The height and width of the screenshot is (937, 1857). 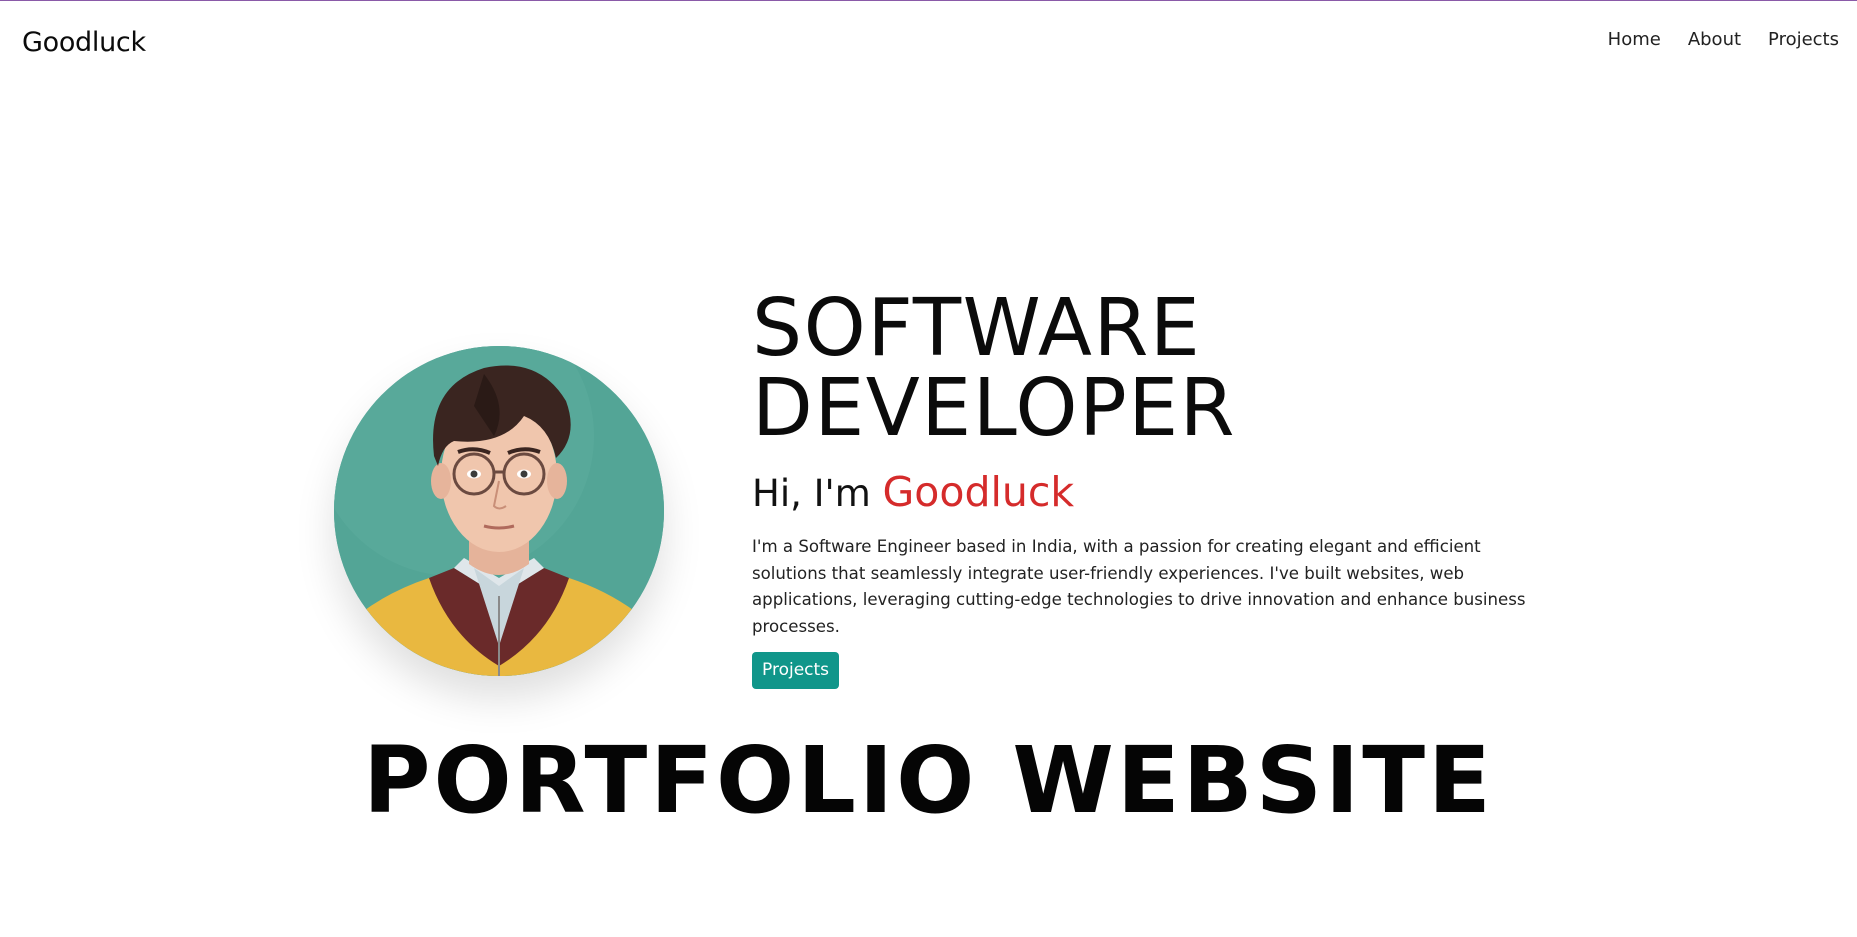 I want to click on nav-link-projects: Projects, so click(x=1803, y=39).